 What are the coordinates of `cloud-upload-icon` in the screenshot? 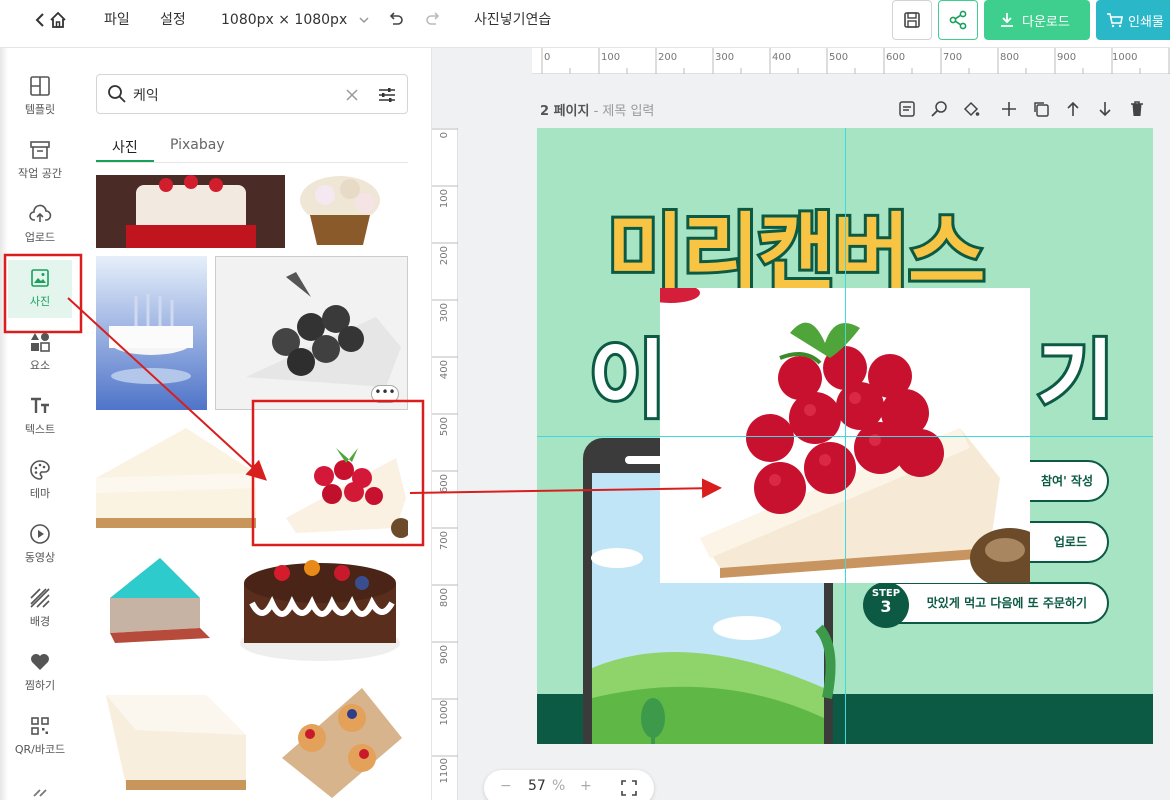 It's located at (40, 213).